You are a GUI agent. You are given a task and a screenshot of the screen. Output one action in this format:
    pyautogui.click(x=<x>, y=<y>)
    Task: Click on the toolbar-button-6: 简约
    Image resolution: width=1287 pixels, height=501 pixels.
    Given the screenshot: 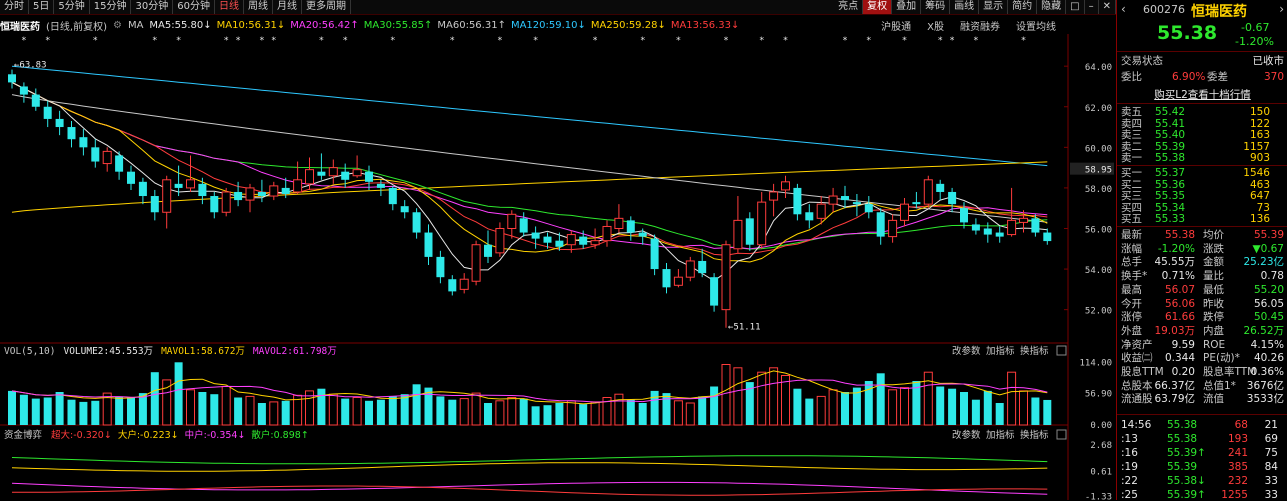 What is the action you would take?
    pyautogui.click(x=1023, y=7)
    